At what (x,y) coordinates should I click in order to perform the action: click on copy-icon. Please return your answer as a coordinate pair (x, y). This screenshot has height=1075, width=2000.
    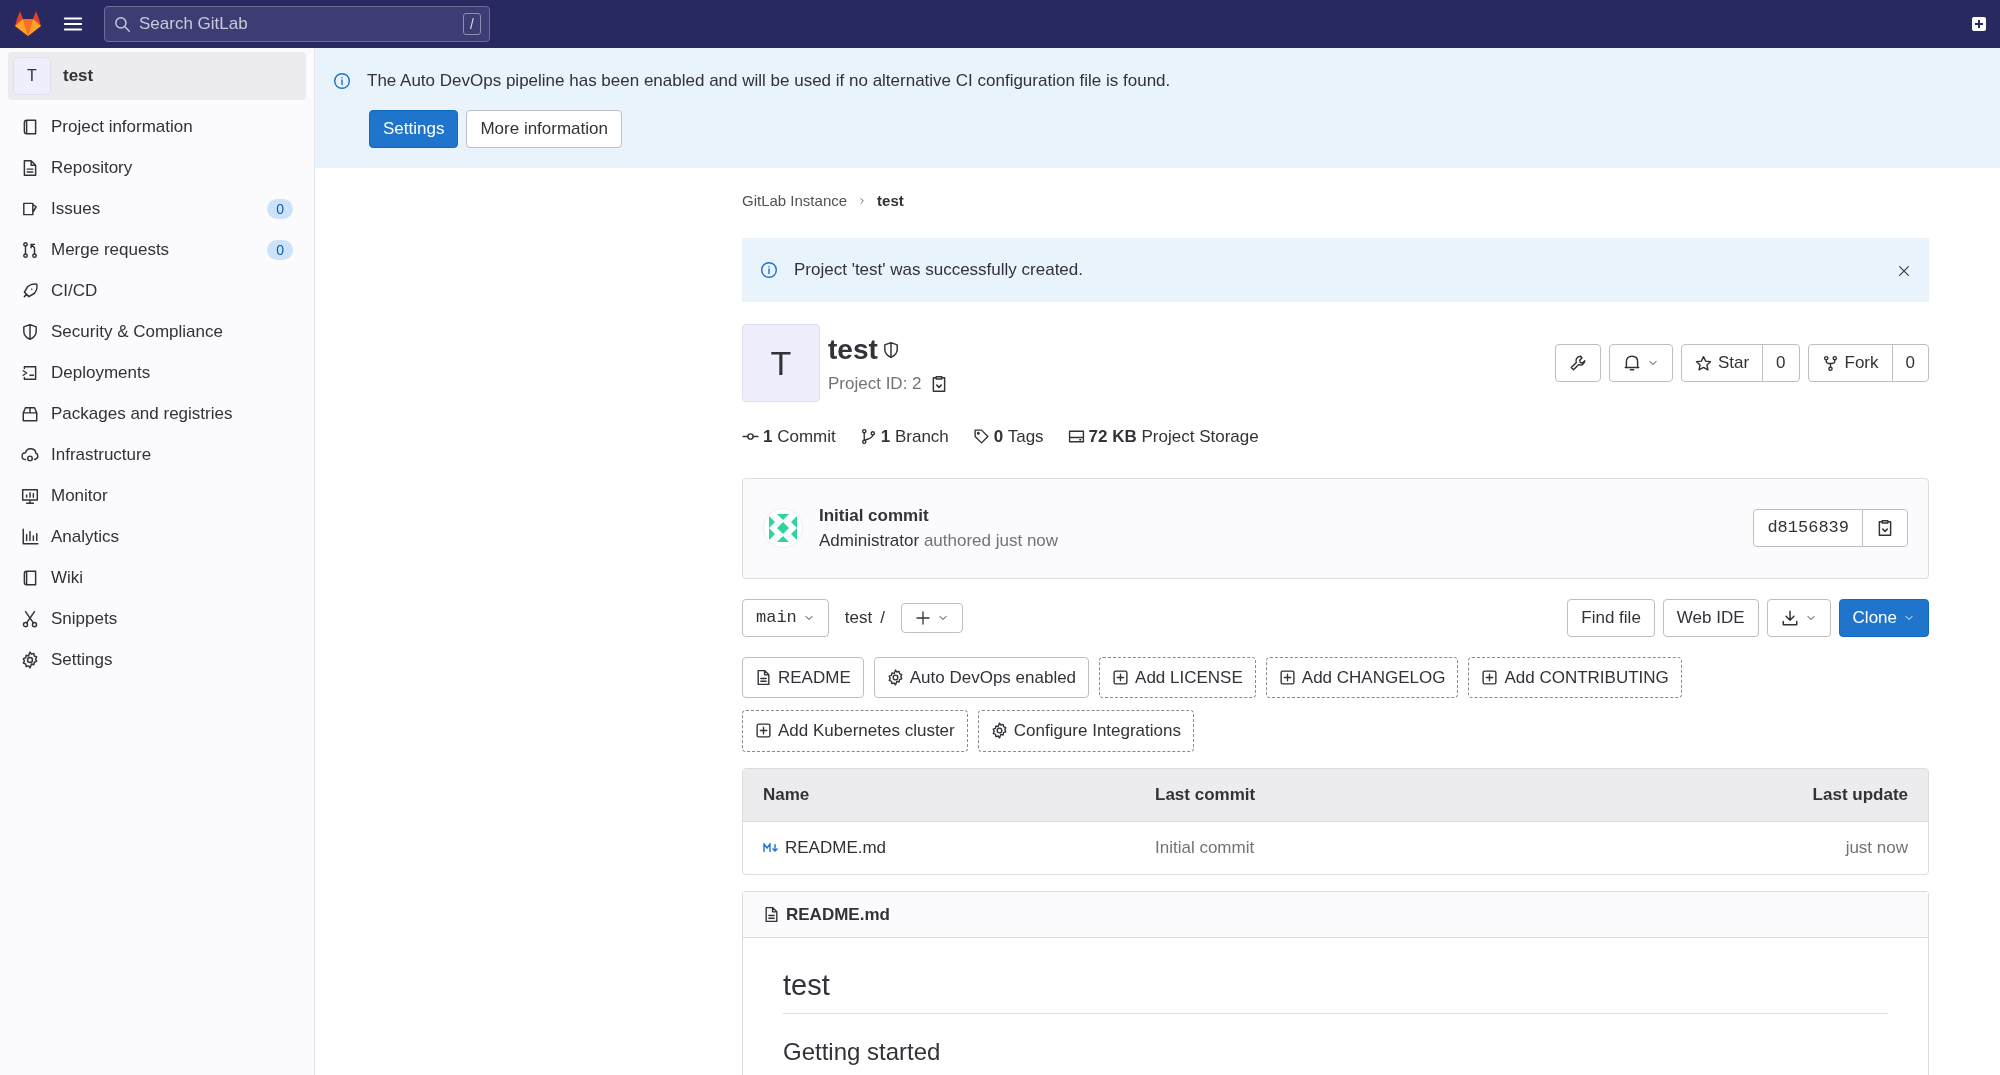
    Looking at the image, I should click on (1885, 528).